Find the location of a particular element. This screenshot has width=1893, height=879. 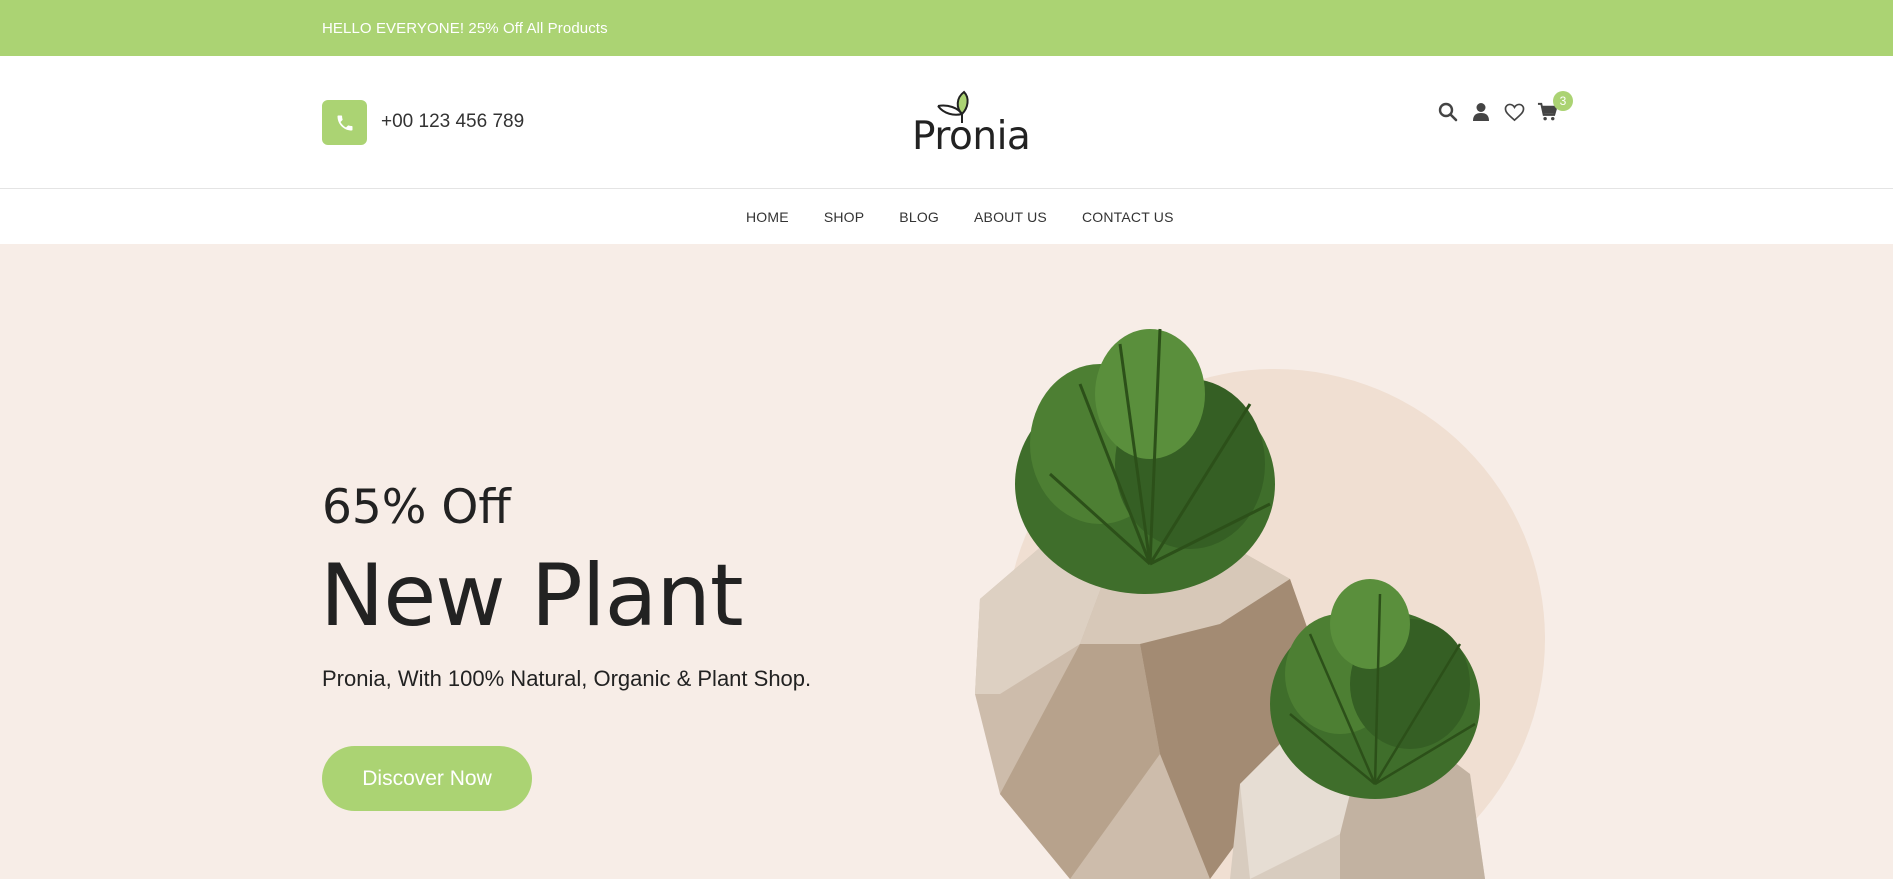

discover-now-button: Discover Now is located at coordinates (427, 778).